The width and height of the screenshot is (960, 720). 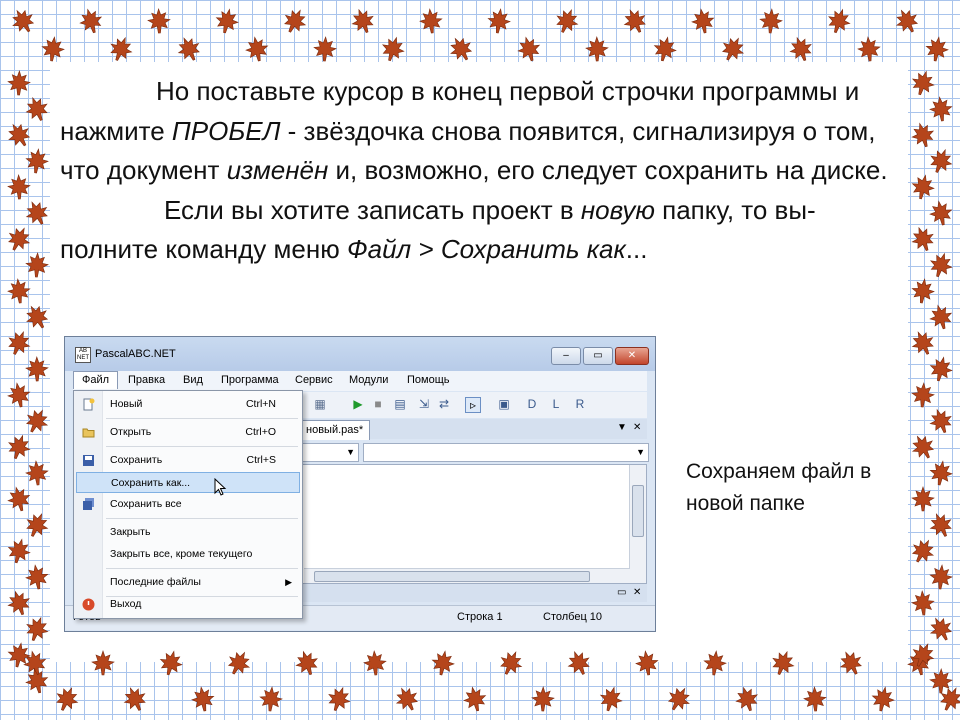 What do you see at coordinates (622, 427) in the screenshot?
I see `tab-list-icon: ▼` at bounding box center [622, 427].